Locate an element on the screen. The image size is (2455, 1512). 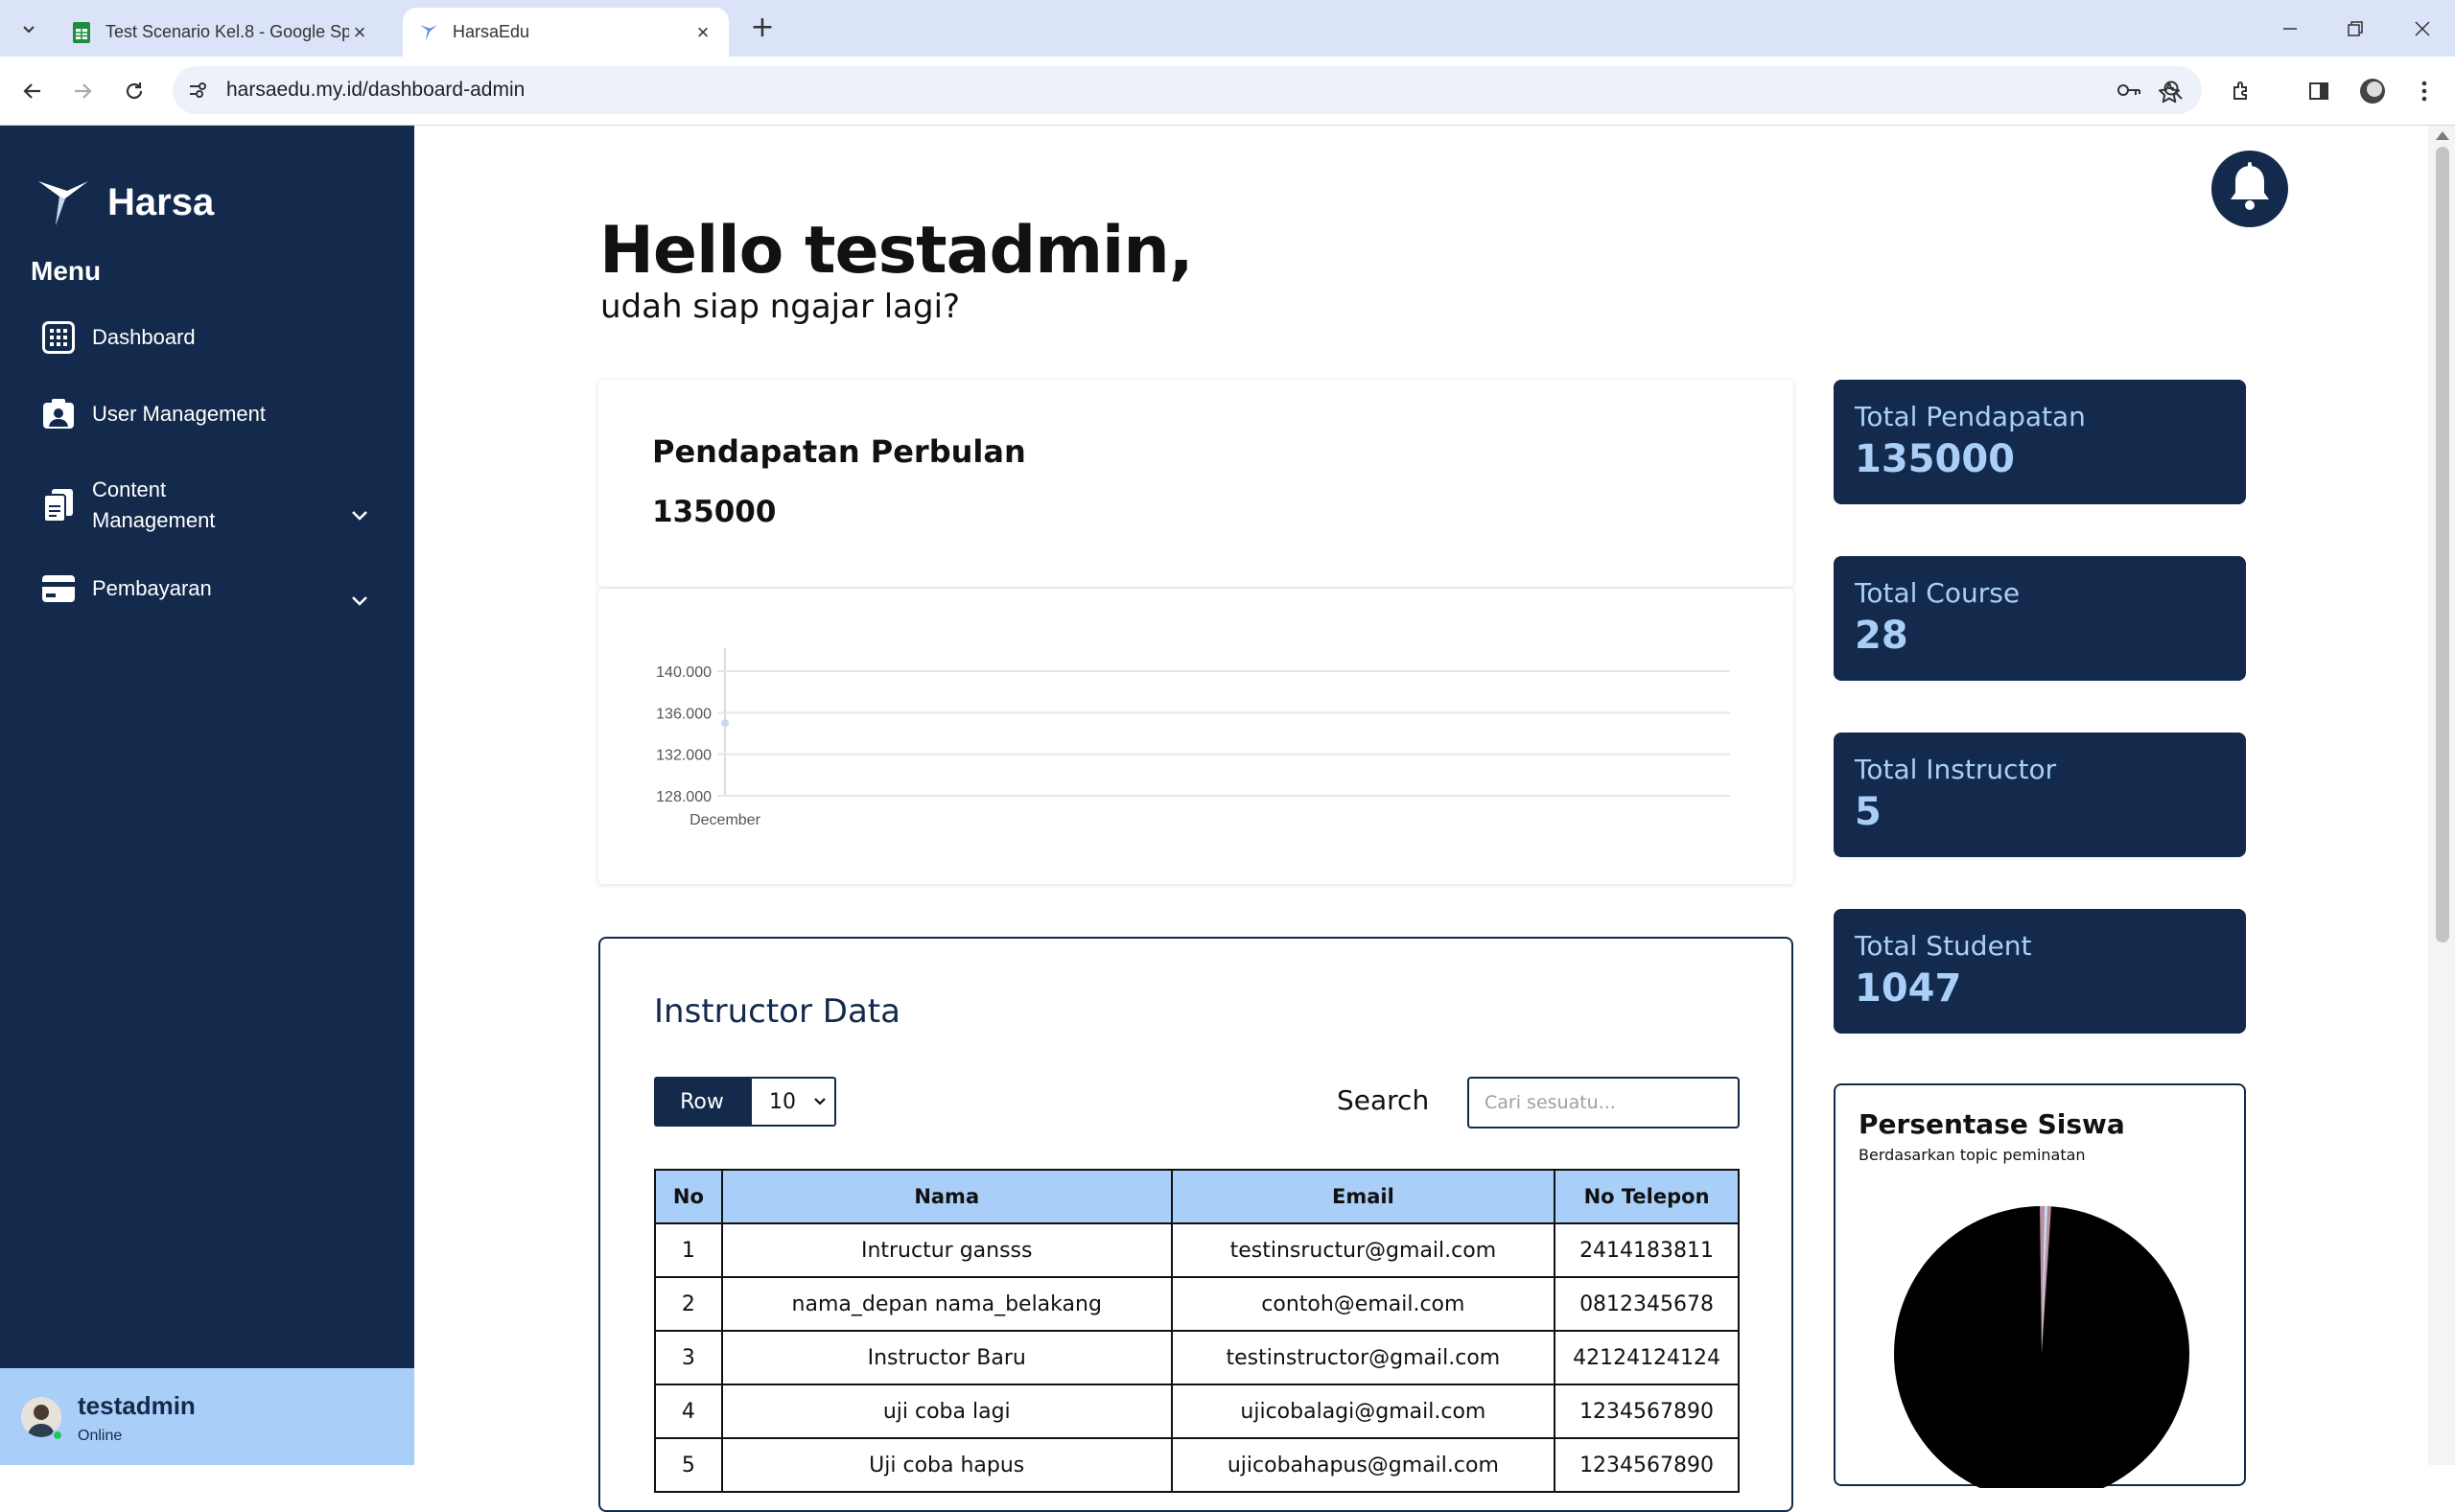
scrollbar-thumb is located at coordinates (2442, 544).